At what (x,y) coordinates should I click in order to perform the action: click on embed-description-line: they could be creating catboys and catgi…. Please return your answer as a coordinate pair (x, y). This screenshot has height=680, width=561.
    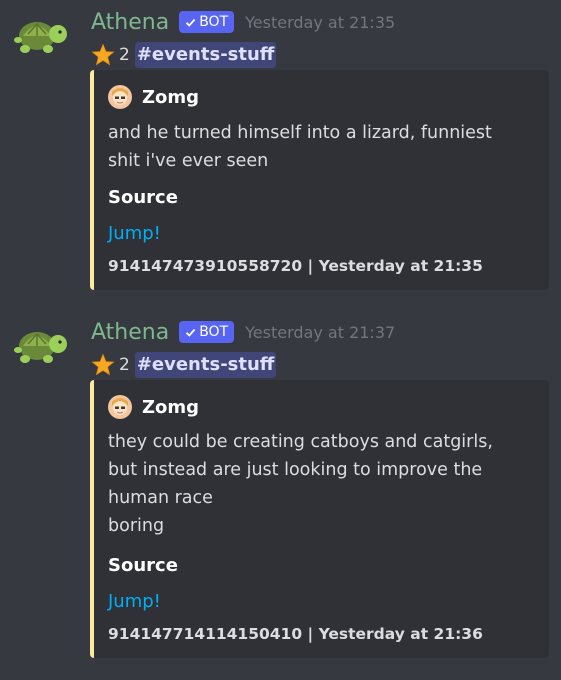
    Looking at the image, I should click on (300, 442).